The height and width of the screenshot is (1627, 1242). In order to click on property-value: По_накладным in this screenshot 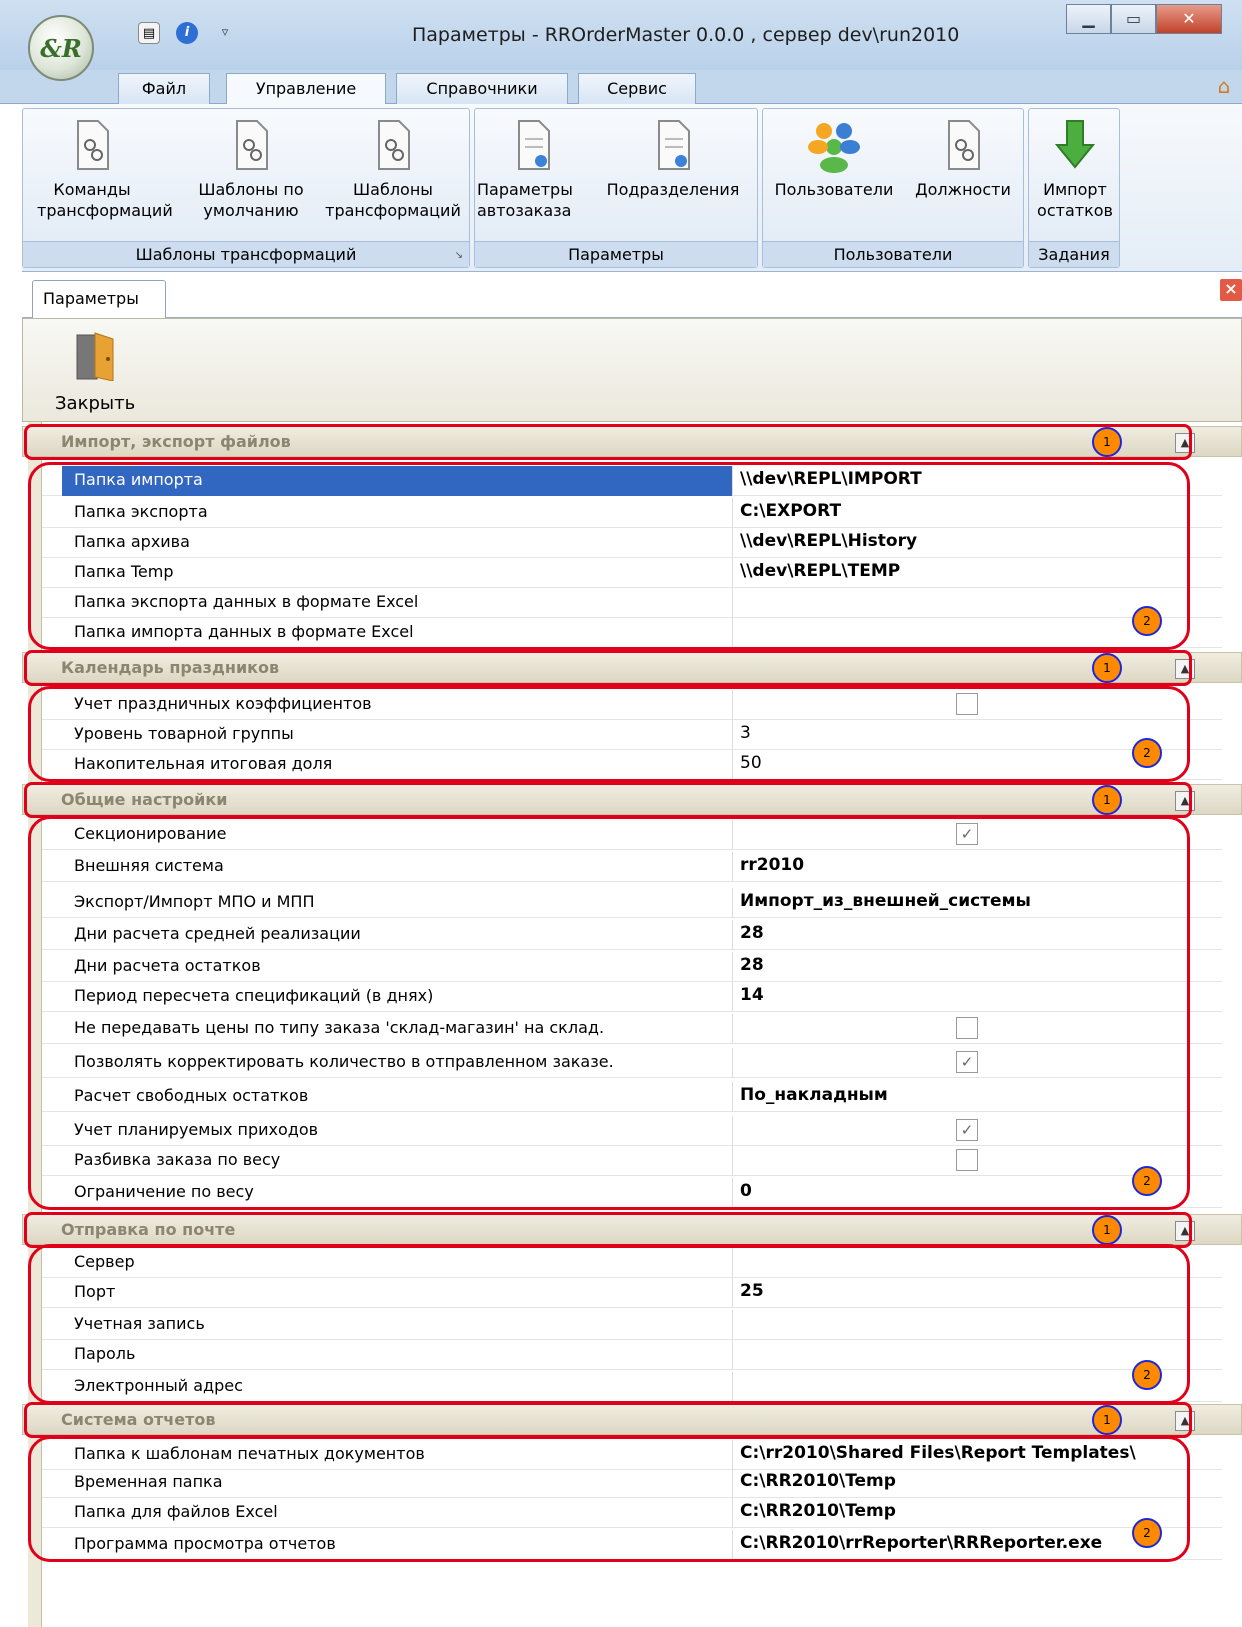, I will do `click(814, 1095)`.